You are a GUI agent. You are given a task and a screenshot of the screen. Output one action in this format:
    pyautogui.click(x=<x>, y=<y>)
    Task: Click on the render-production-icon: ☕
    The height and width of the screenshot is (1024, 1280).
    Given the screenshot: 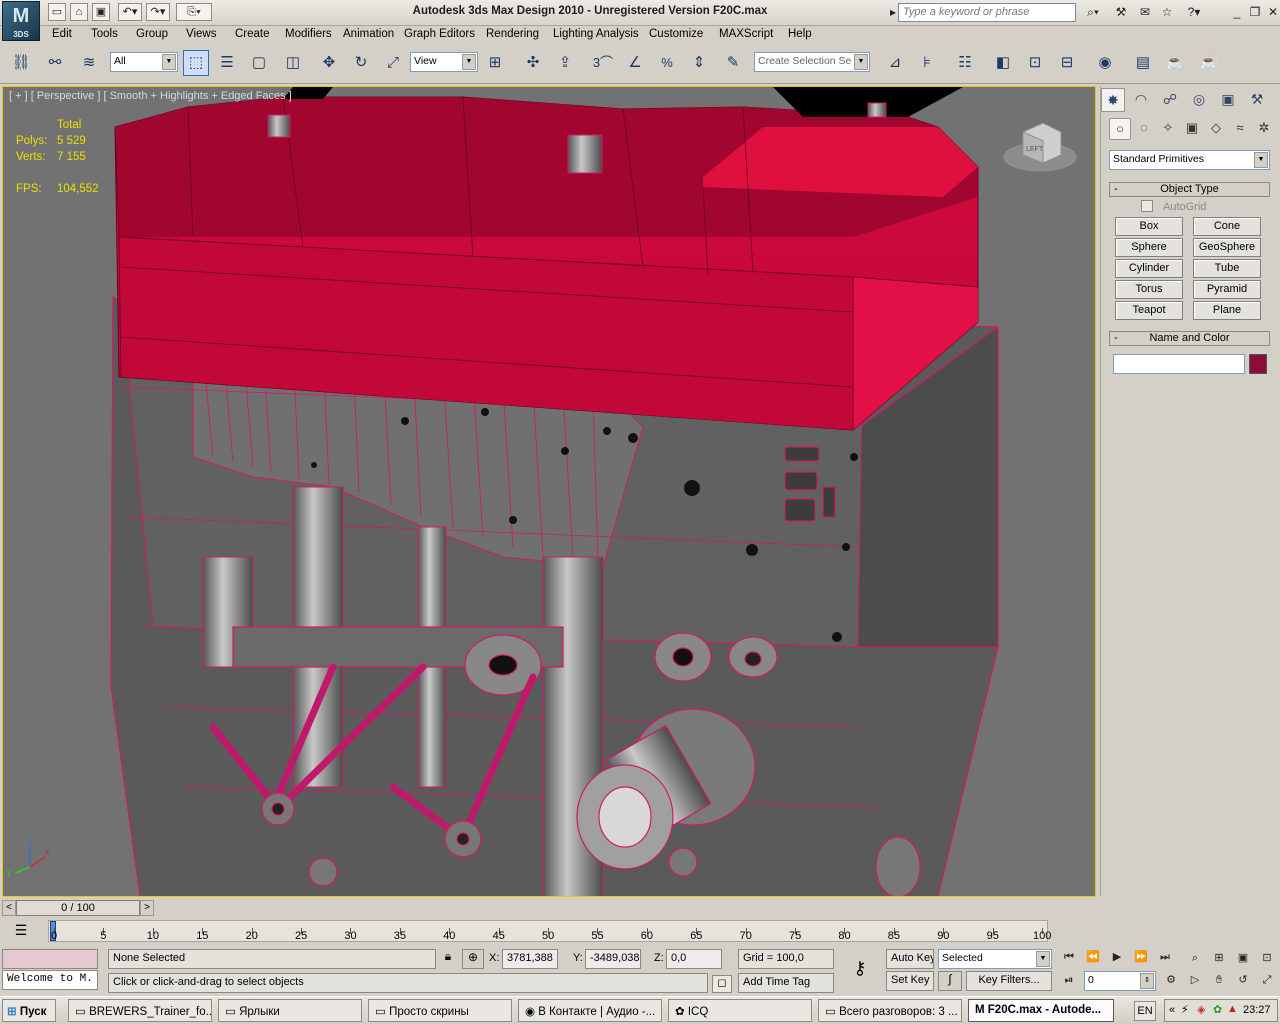 What is the action you would take?
    pyautogui.click(x=1175, y=63)
    